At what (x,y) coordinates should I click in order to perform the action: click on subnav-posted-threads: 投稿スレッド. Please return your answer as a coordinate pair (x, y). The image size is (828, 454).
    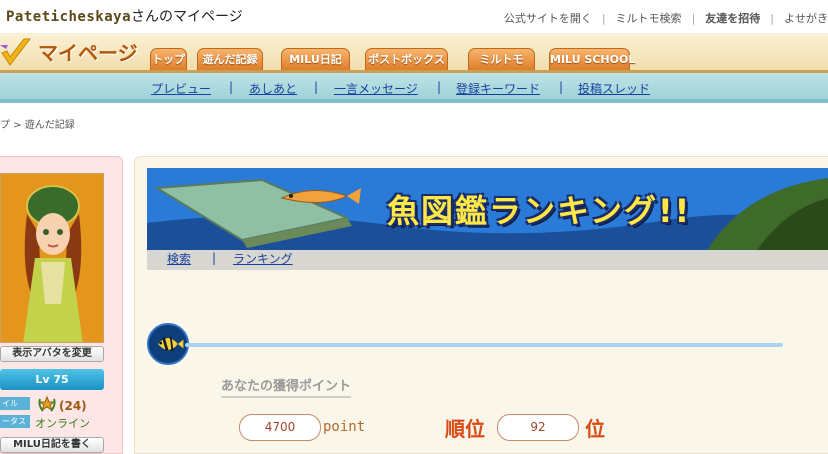
    Looking at the image, I should click on (614, 88).